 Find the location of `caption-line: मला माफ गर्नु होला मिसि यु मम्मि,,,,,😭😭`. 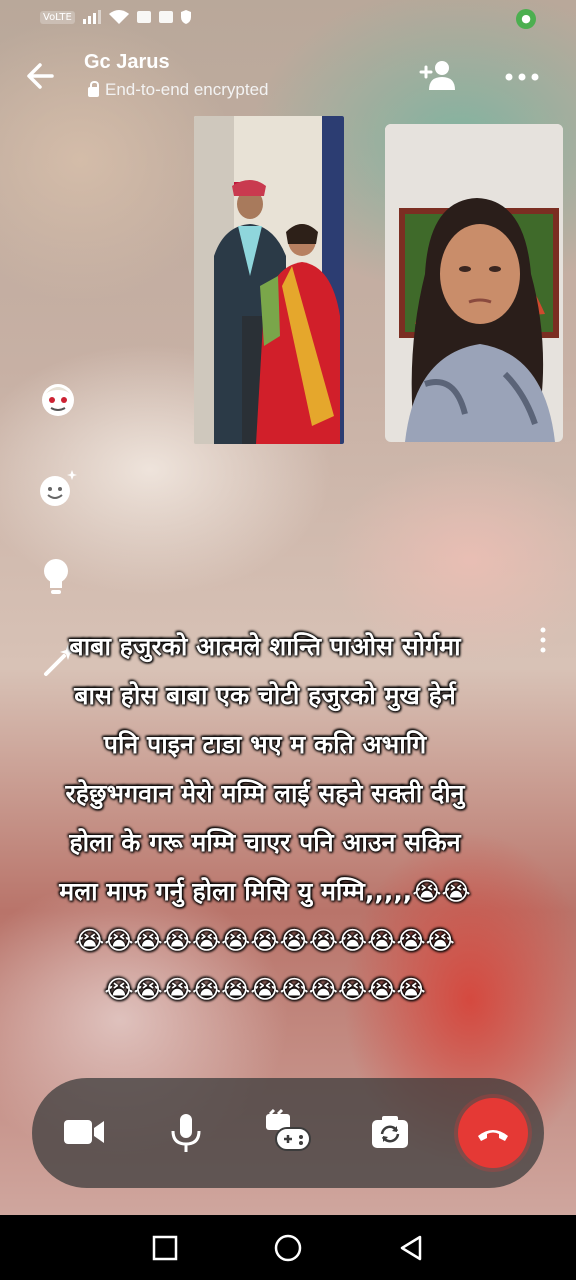

caption-line: मला माफ गर्नु होला मिसि यु मम्मि,,,,,😭😭 is located at coordinates (265, 891).